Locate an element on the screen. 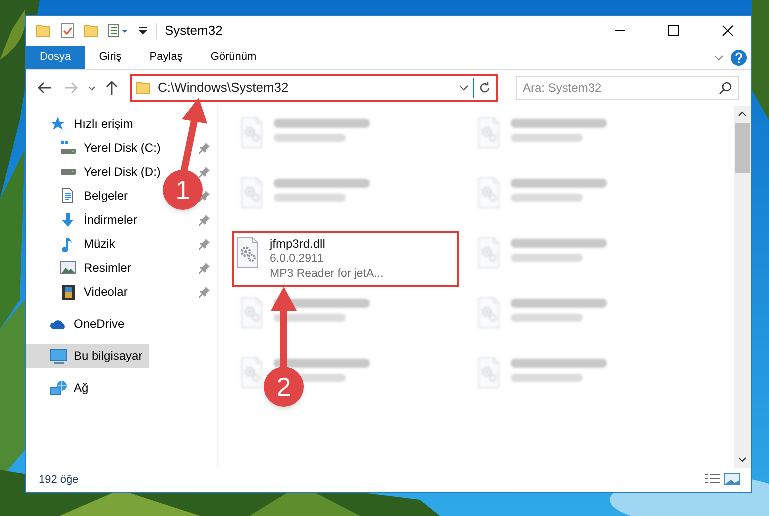  address-bar: C:\Windows\System32 is located at coordinates (314, 88).